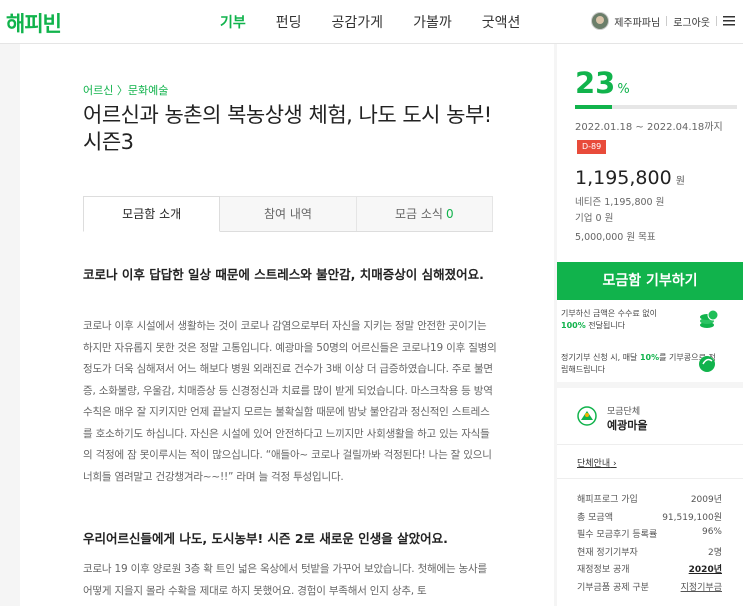 This screenshot has width=743, height=606. Describe the element at coordinates (594, 218) in the screenshot. I see `company-amount: 기업 0 원` at that location.